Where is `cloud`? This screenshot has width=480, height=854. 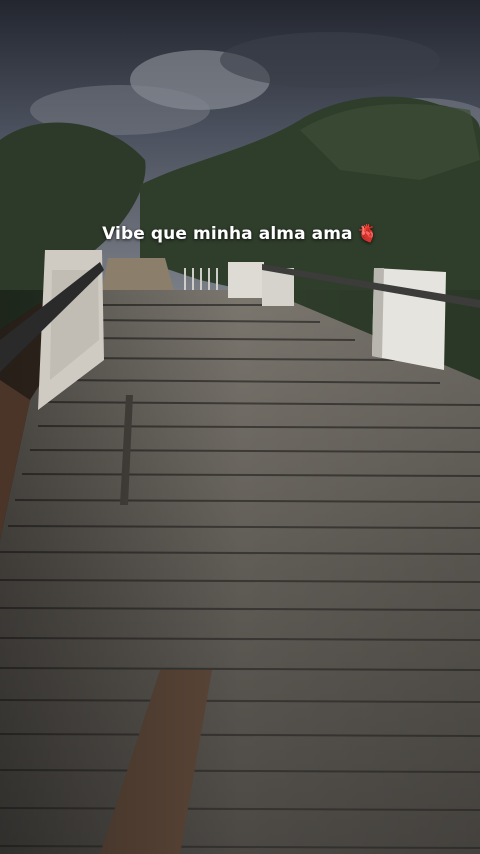 cloud is located at coordinates (330, 60).